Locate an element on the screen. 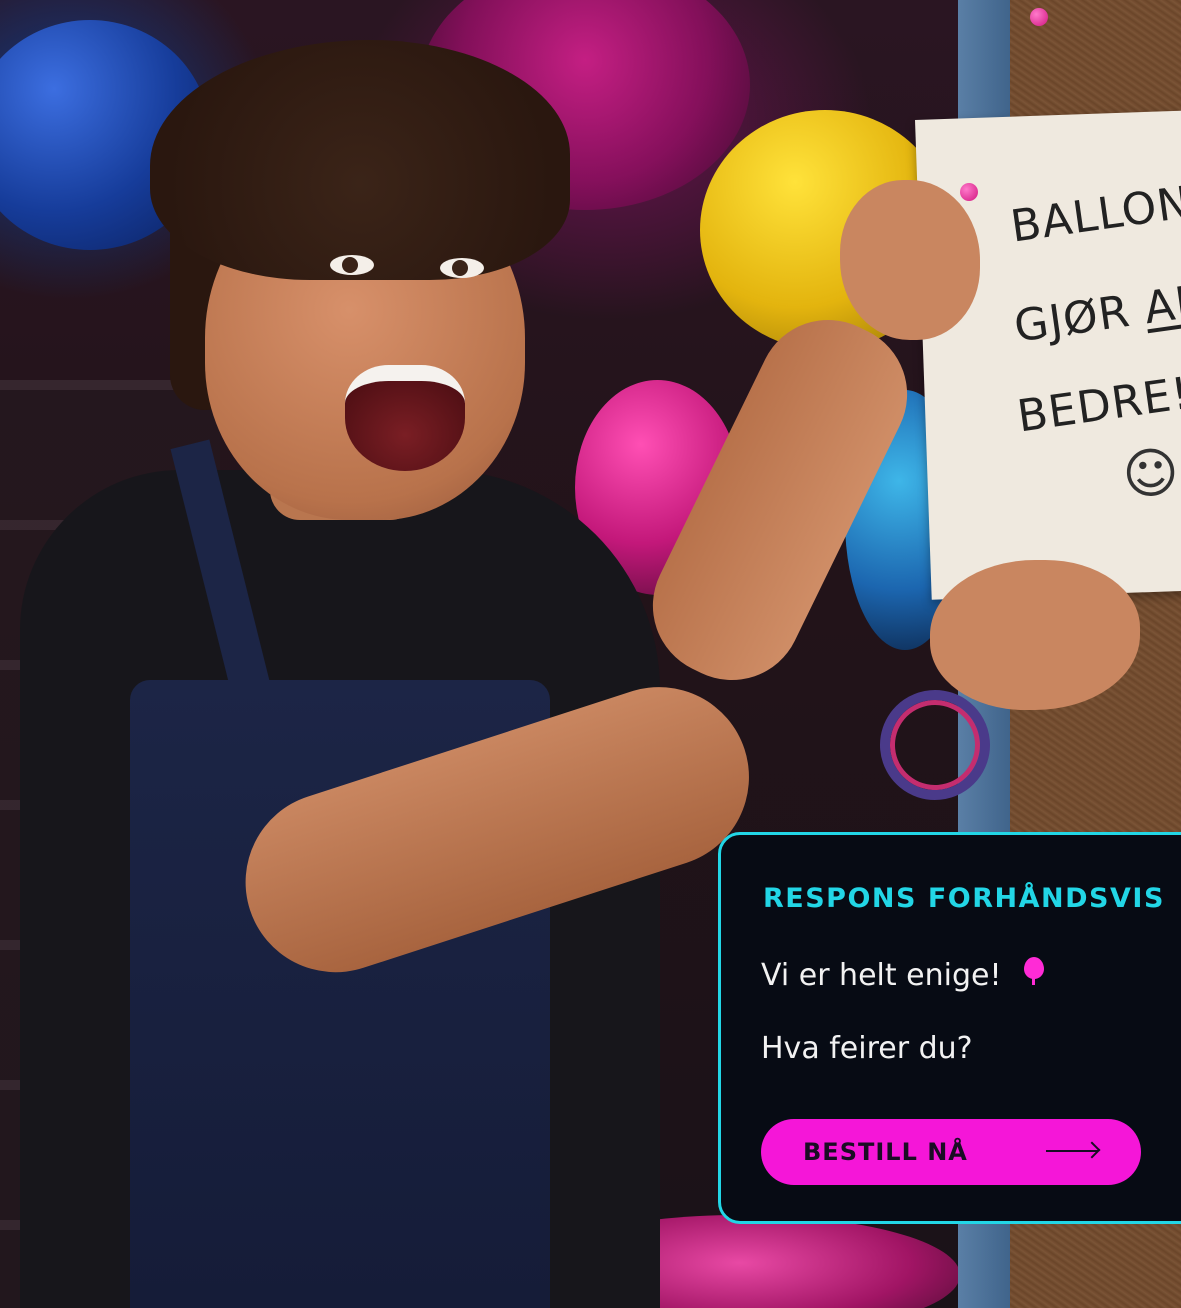 Image resolution: width=1181 pixels, height=1308 pixels. hair is located at coordinates (360, 160).